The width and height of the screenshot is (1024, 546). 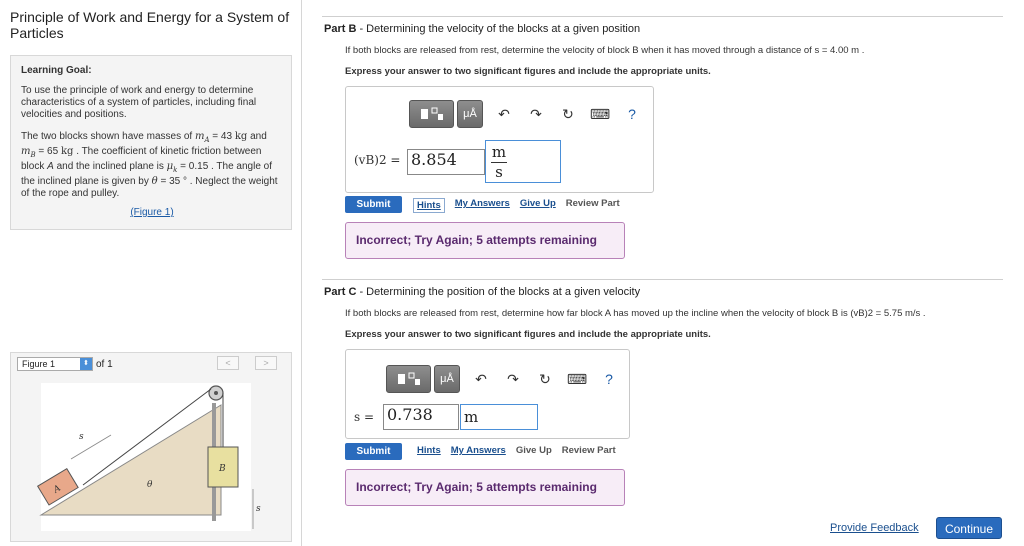 I want to click on part-b-eq-label: (vB)2 =, so click(x=377, y=160).